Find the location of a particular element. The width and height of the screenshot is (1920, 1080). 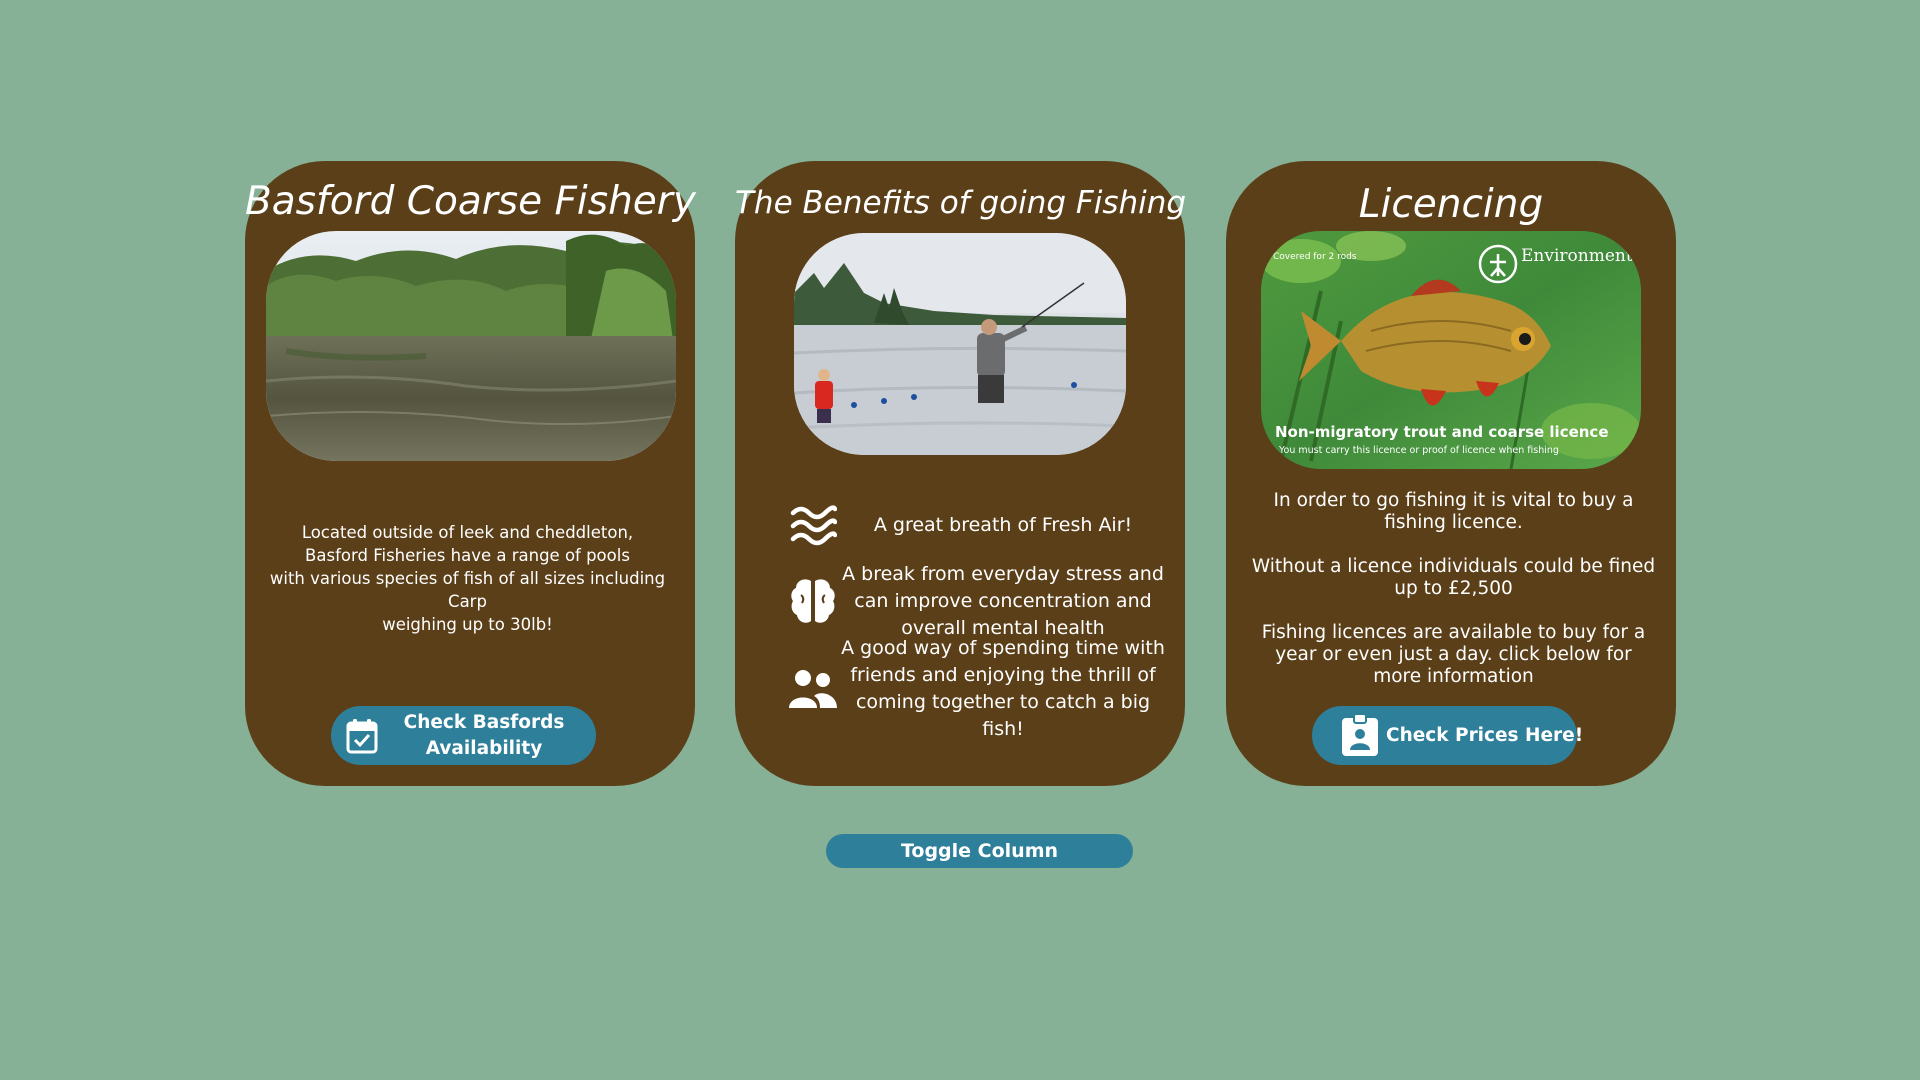

benefit-fresh-air: A great breath of Fresh Air! is located at coordinates (975, 525).